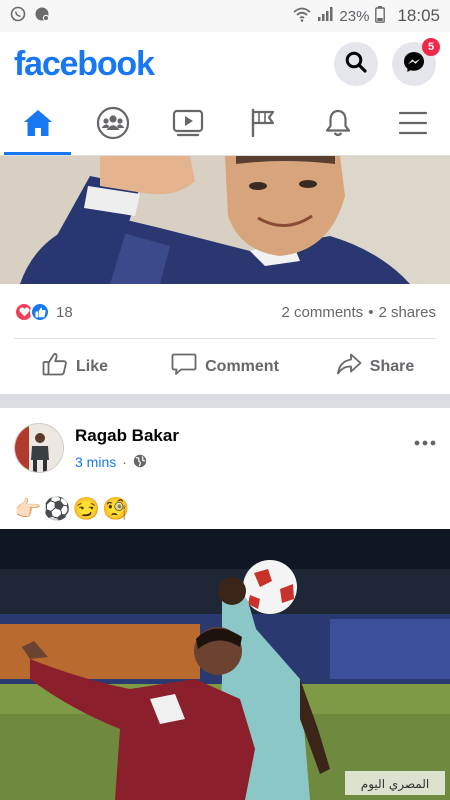 This screenshot has width=450, height=800. What do you see at coordinates (225, 312) in the screenshot?
I see `reaction-summary: 18 2 comments • 2 shares` at bounding box center [225, 312].